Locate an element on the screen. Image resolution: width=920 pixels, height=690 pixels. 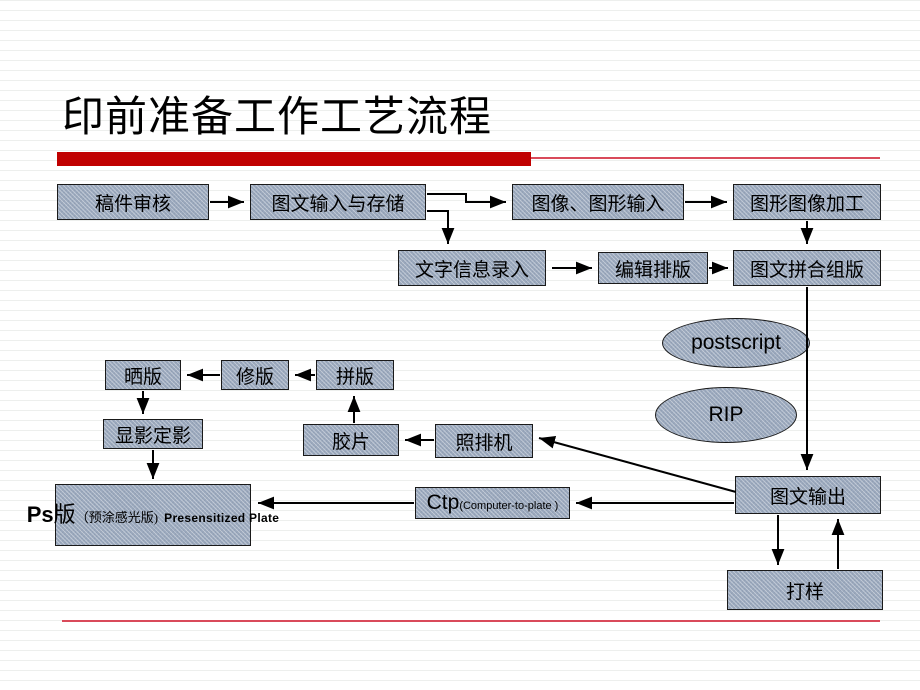
node-proofing: 打样 is located at coordinates (805, 590).